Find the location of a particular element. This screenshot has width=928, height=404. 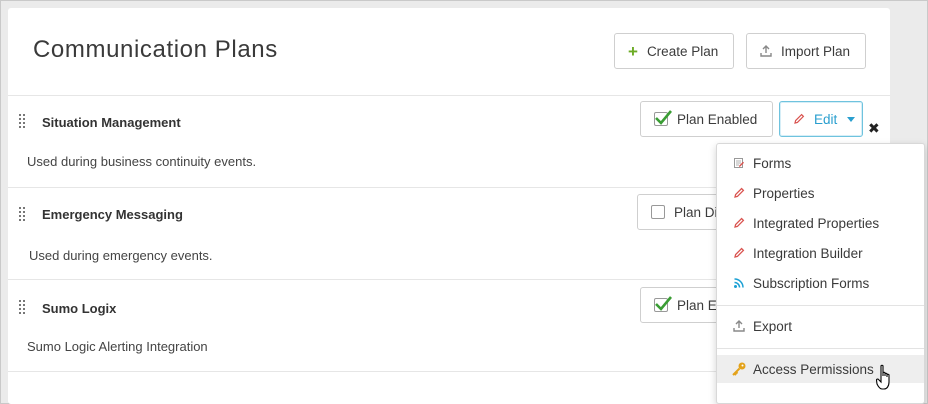

menu-item-label: Integrated Properties is located at coordinates (816, 223).